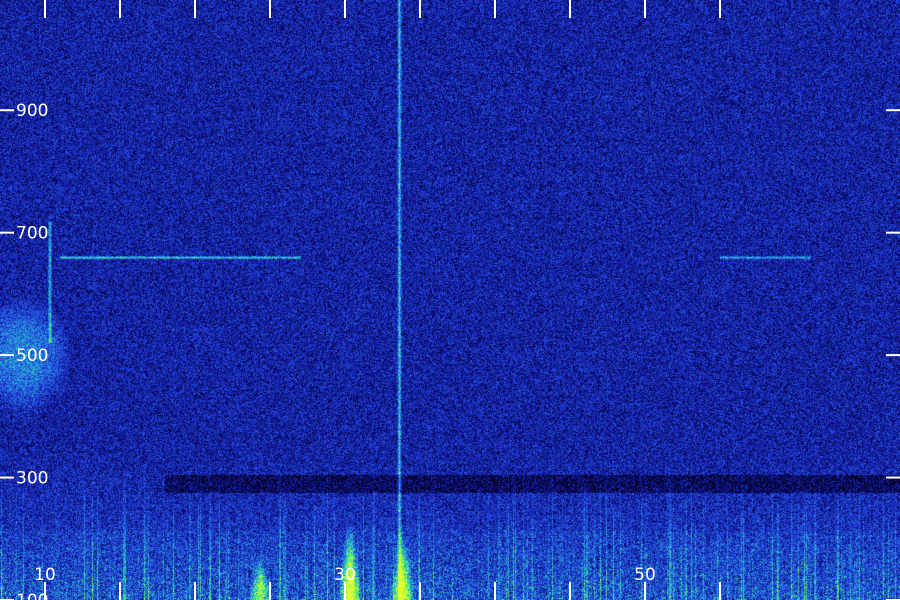 This screenshot has width=900, height=600. What do you see at coordinates (32, 234) in the screenshot?
I see `y-tick-label: 700` at bounding box center [32, 234].